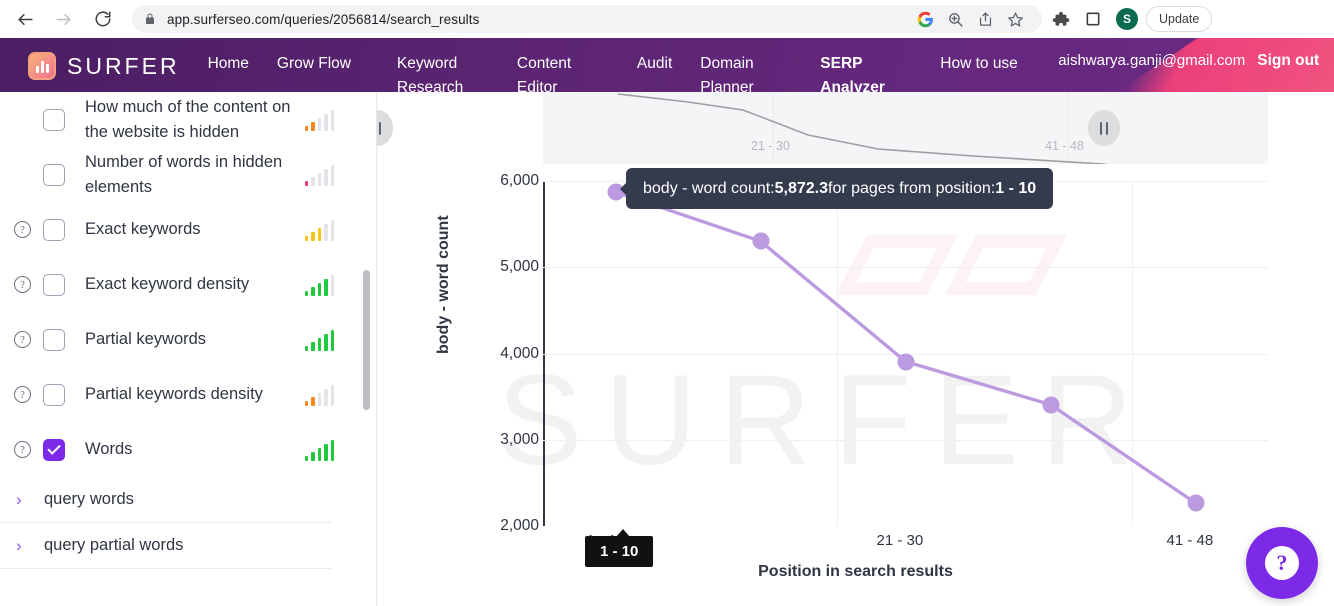 The width and height of the screenshot is (1334, 606). I want to click on profile-avatar: S, so click(1127, 19).